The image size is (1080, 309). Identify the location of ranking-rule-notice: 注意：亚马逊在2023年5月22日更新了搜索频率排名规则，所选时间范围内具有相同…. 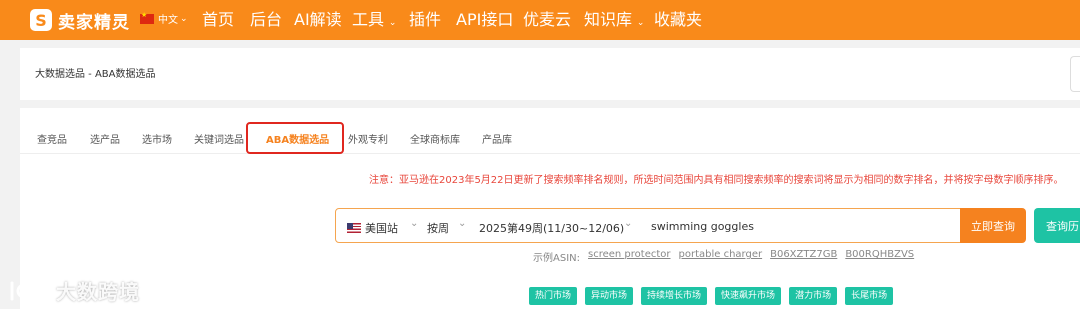
(716, 180).